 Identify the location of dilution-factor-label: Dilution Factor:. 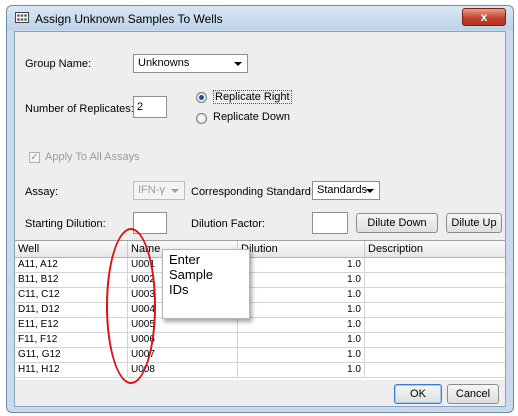
(228, 224).